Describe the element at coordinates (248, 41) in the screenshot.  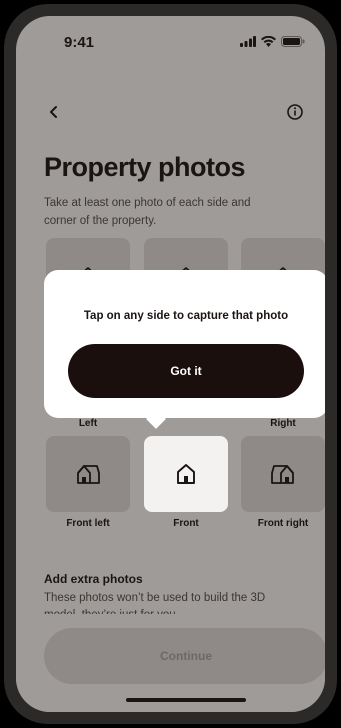
I see `signal-icon` at that location.